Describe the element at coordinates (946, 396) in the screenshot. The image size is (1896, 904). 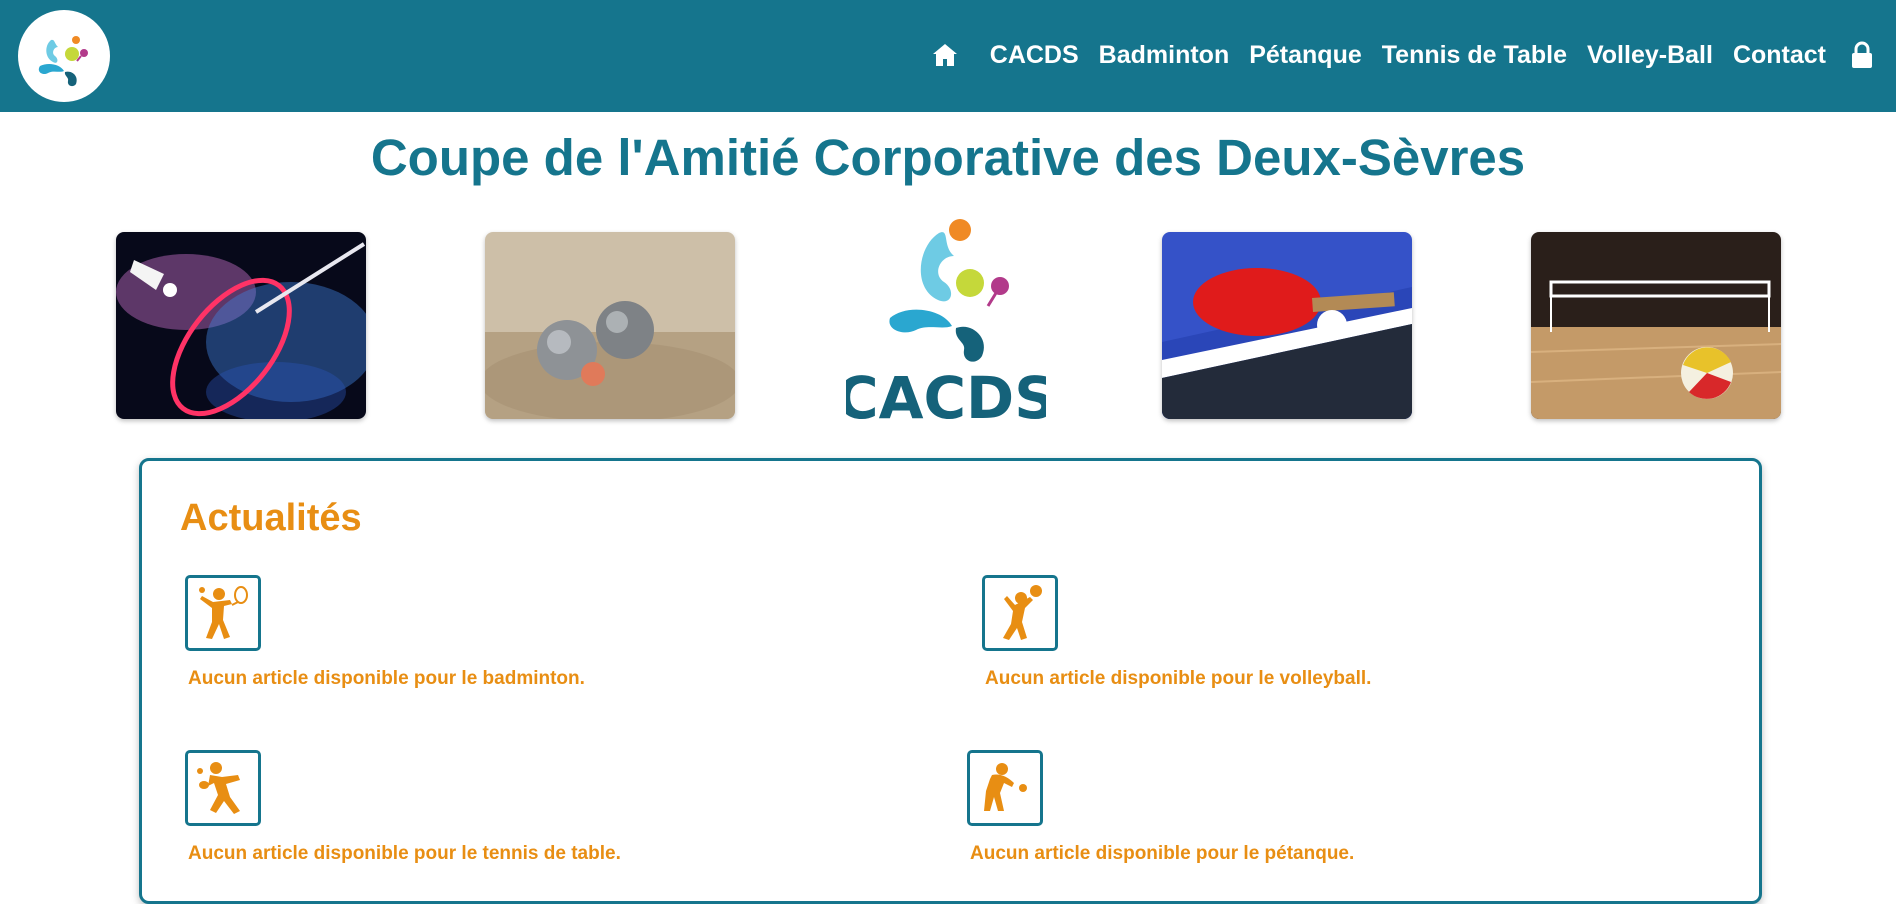
I see `logo-text: CACDS` at that location.